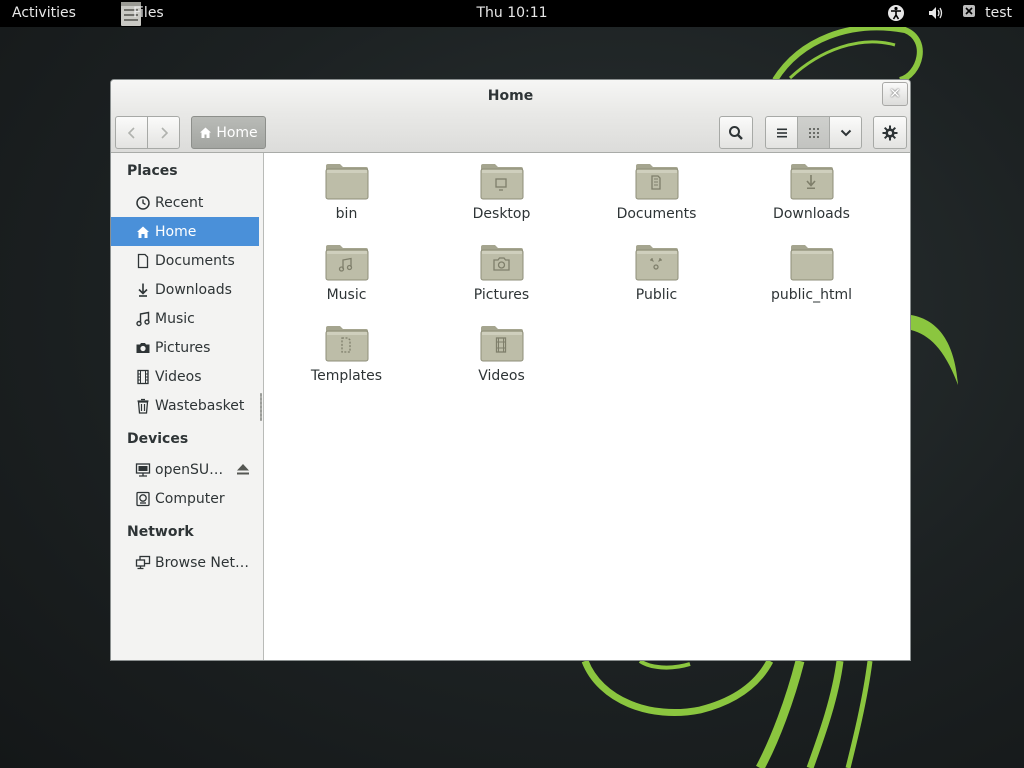 This screenshot has height=768, width=1024. I want to click on file-item: Templates, so click(346, 354).